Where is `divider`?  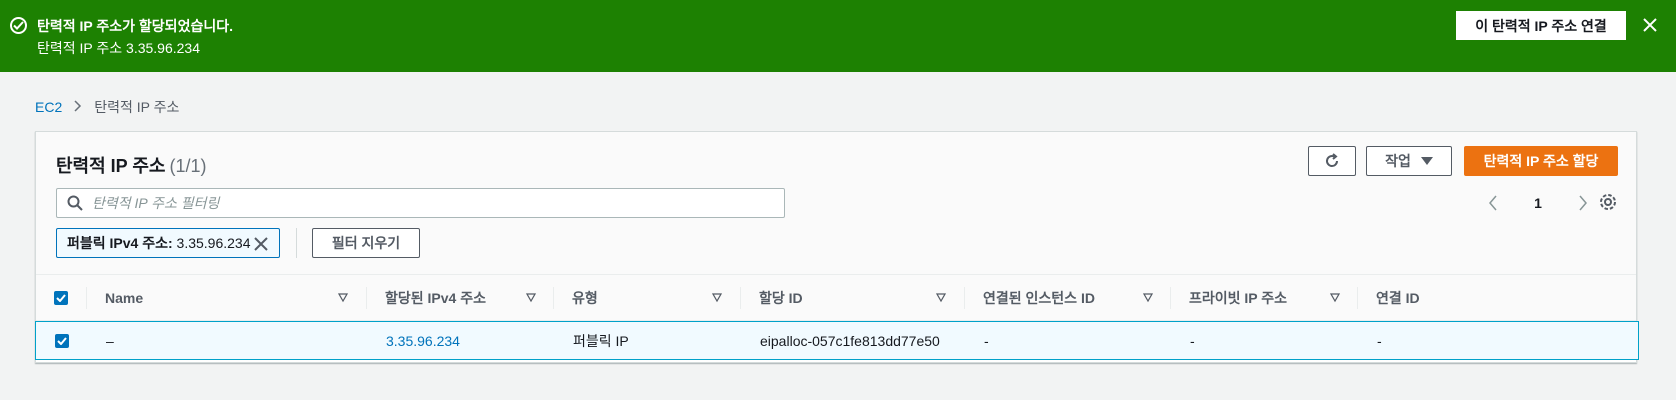
divider is located at coordinates (296, 243).